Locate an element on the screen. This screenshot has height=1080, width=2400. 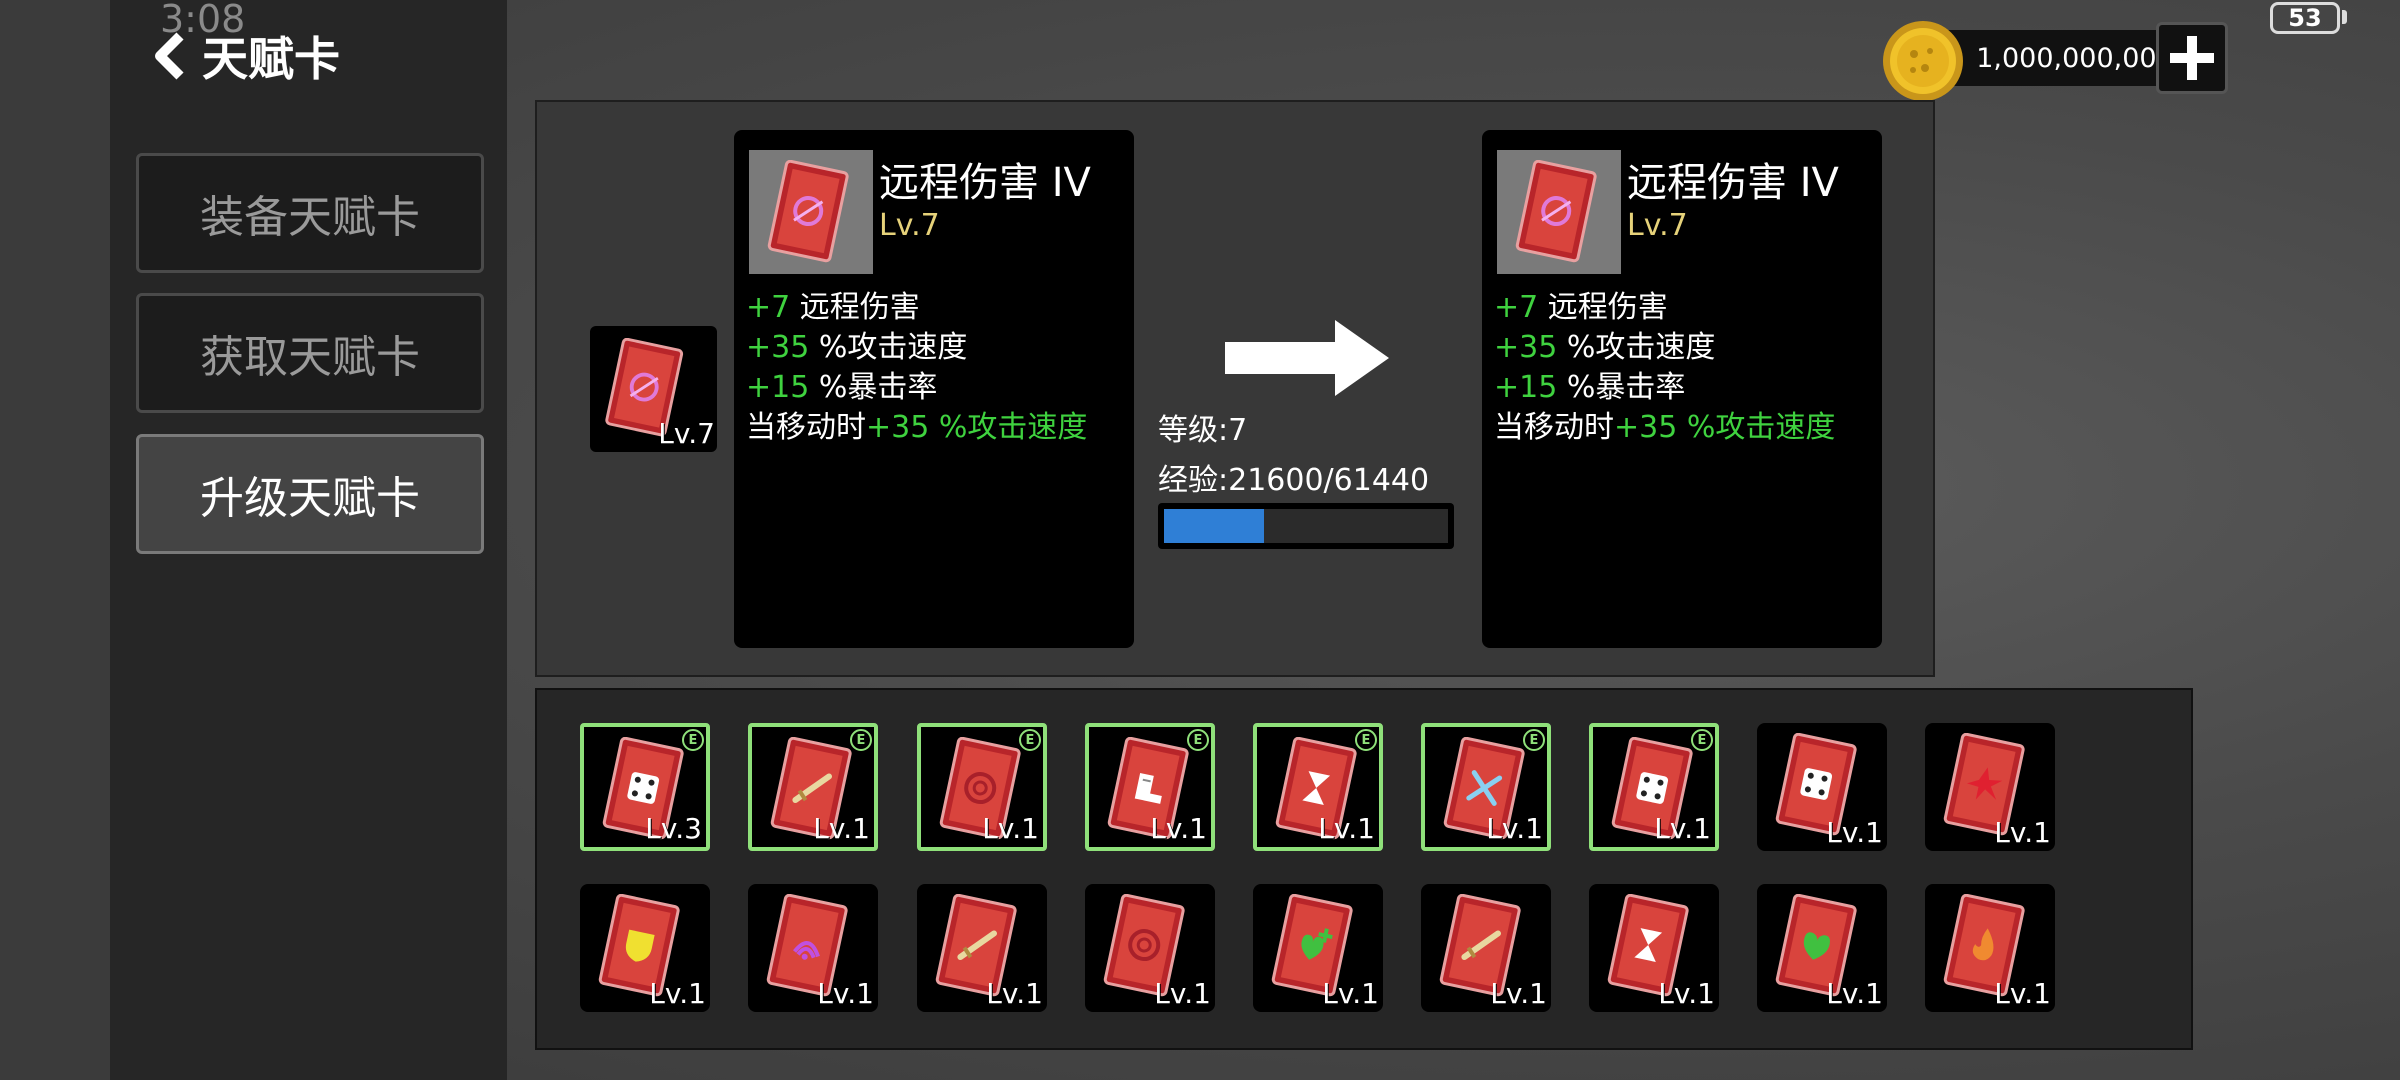
gold-coin-icon is located at coordinates (1923, 61).